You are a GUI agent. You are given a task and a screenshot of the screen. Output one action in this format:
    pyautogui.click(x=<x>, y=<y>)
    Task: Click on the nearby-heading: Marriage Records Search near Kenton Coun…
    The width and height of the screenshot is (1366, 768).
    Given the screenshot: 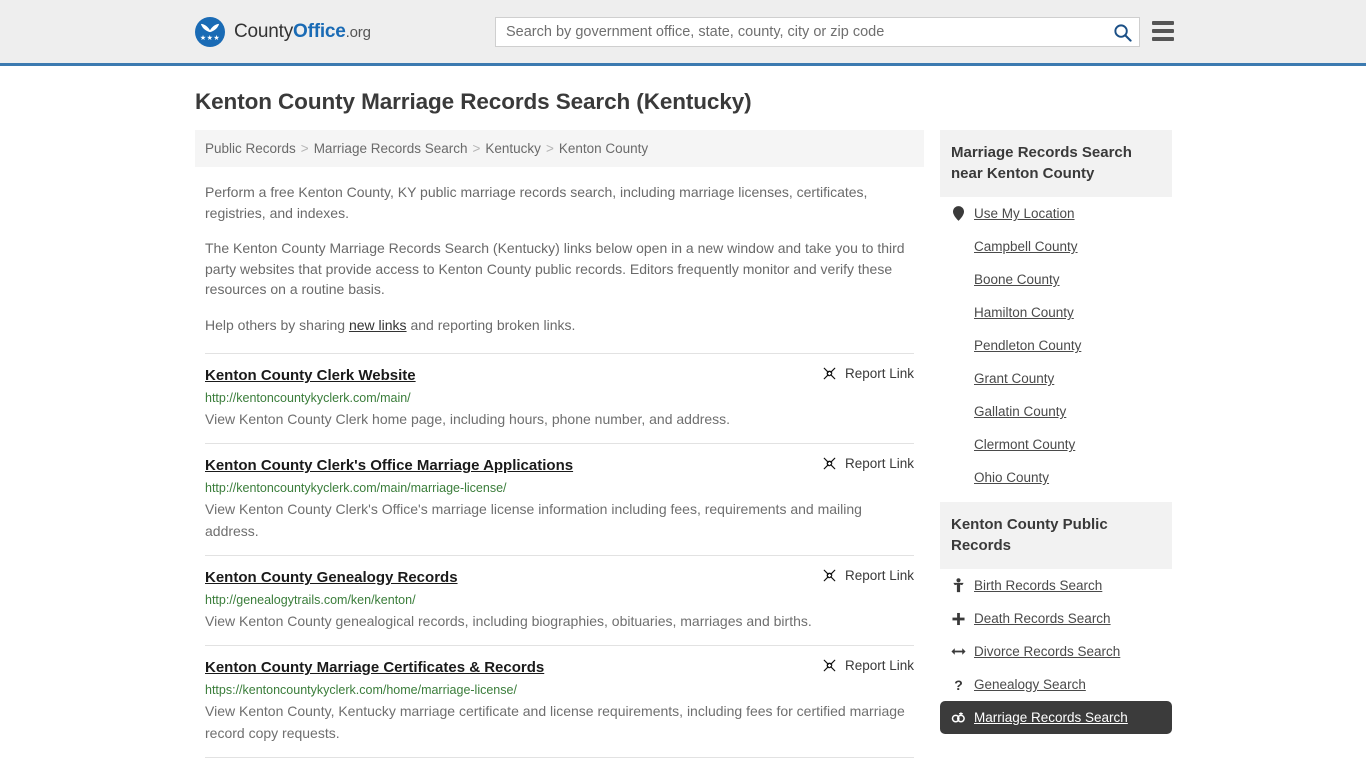 What is the action you would take?
    pyautogui.click(x=1056, y=163)
    